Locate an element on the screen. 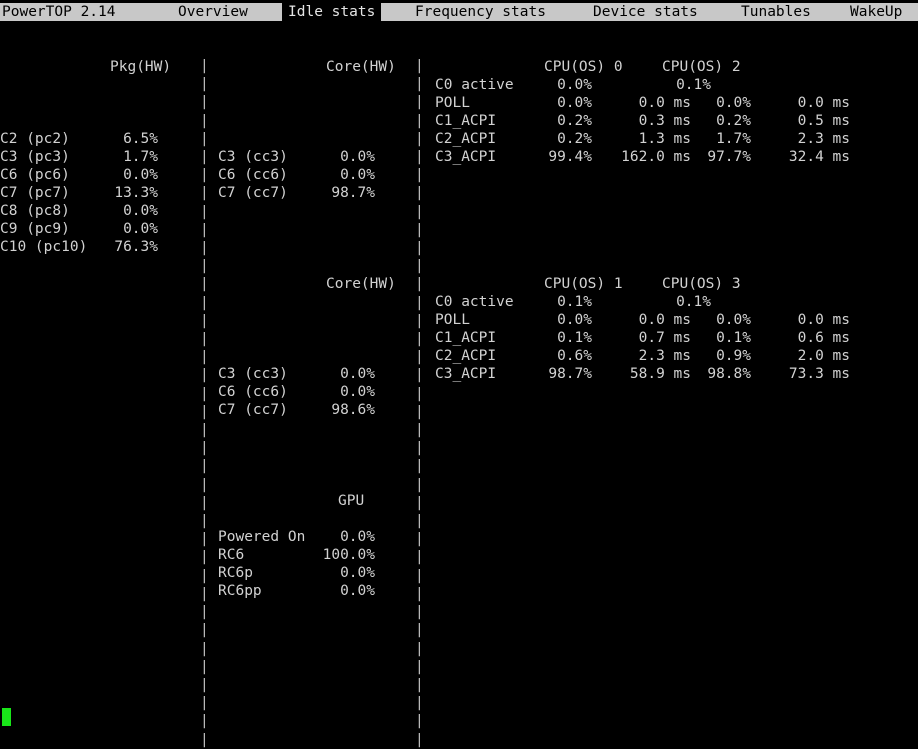 This screenshot has width=918, height=749. cpu-state-time: 0.3 ms is located at coordinates (664, 121).